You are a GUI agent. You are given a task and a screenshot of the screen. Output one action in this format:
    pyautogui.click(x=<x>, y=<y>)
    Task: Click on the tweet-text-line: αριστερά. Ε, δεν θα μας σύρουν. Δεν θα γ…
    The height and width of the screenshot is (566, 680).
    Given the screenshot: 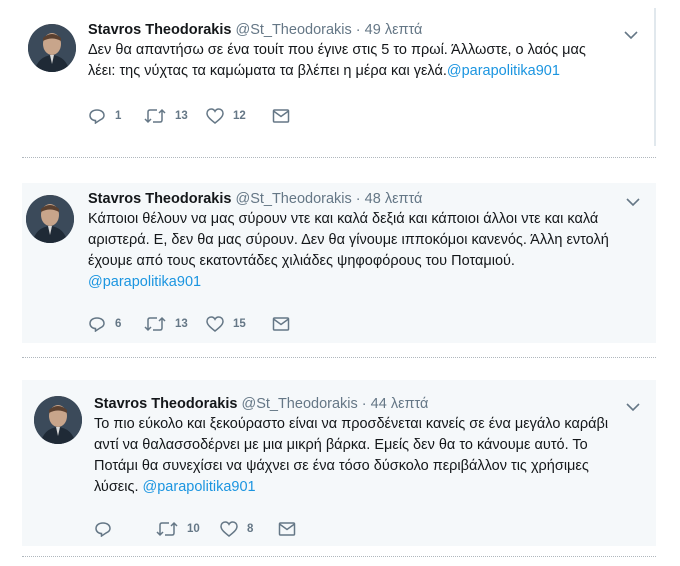 What is the action you would take?
    pyautogui.click(x=348, y=240)
    